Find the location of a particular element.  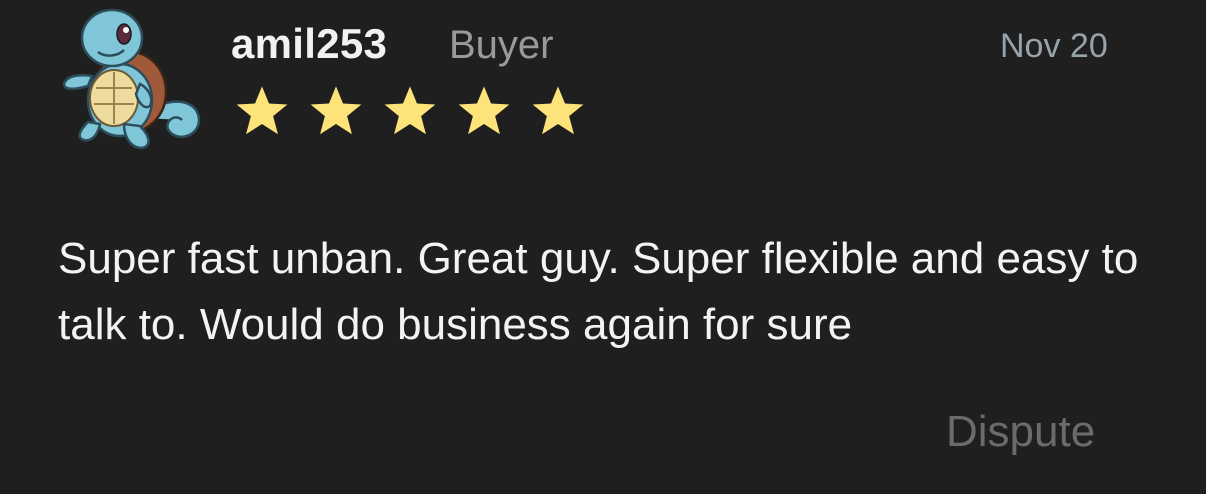

dispute-button: Dispute is located at coordinates (1020, 432).